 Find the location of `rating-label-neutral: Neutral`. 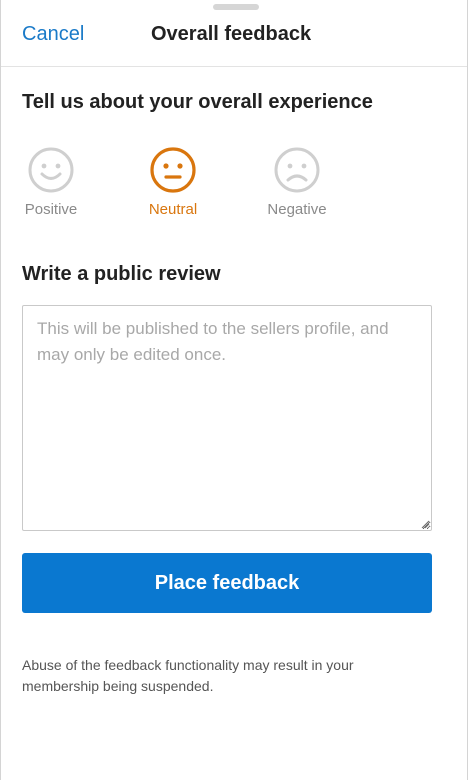

rating-label-neutral: Neutral is located at coordinates (173, 209).